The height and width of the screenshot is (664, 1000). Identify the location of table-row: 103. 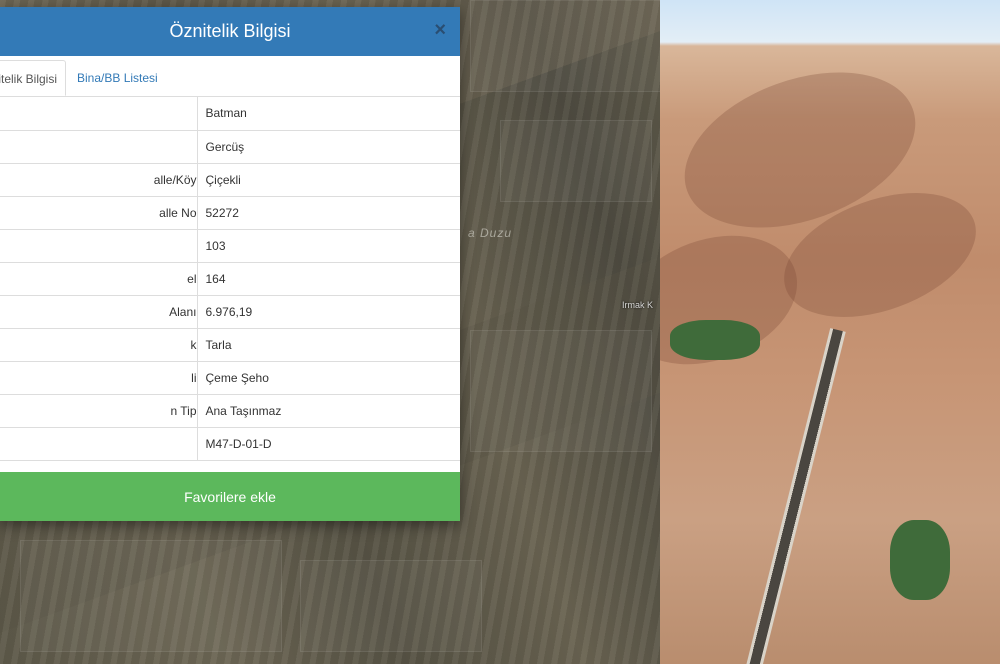
(230, 246).